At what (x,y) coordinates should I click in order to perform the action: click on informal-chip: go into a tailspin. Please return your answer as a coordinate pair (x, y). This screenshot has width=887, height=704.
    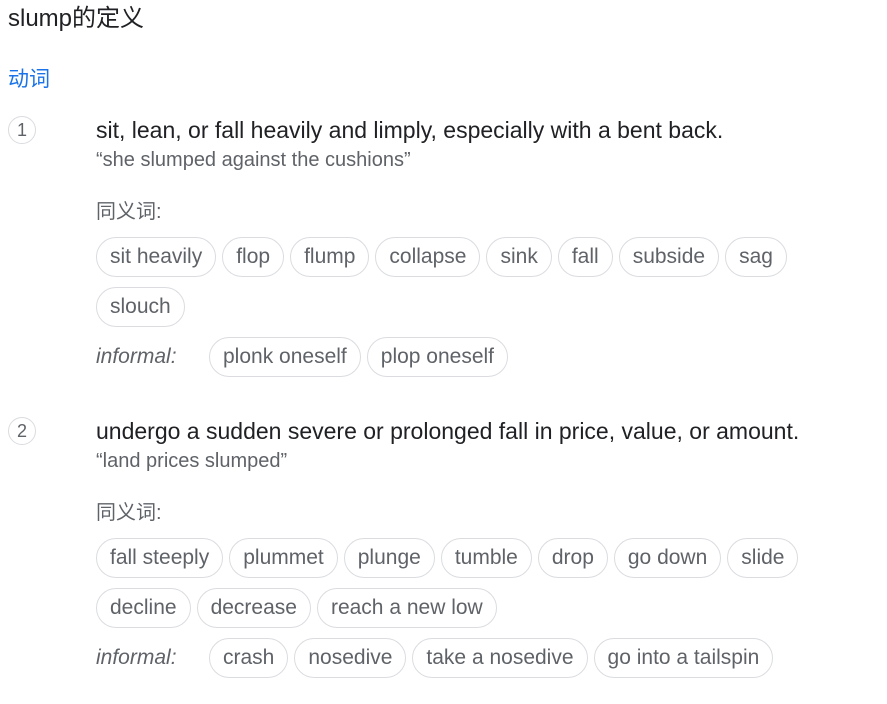
    Looking at the image, I should click on (683, 658).